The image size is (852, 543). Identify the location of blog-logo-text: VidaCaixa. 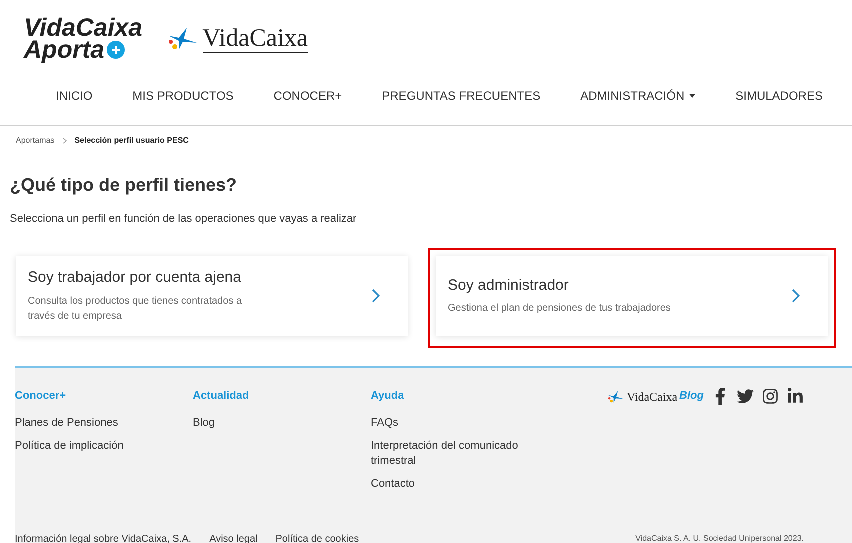
(652, 397).